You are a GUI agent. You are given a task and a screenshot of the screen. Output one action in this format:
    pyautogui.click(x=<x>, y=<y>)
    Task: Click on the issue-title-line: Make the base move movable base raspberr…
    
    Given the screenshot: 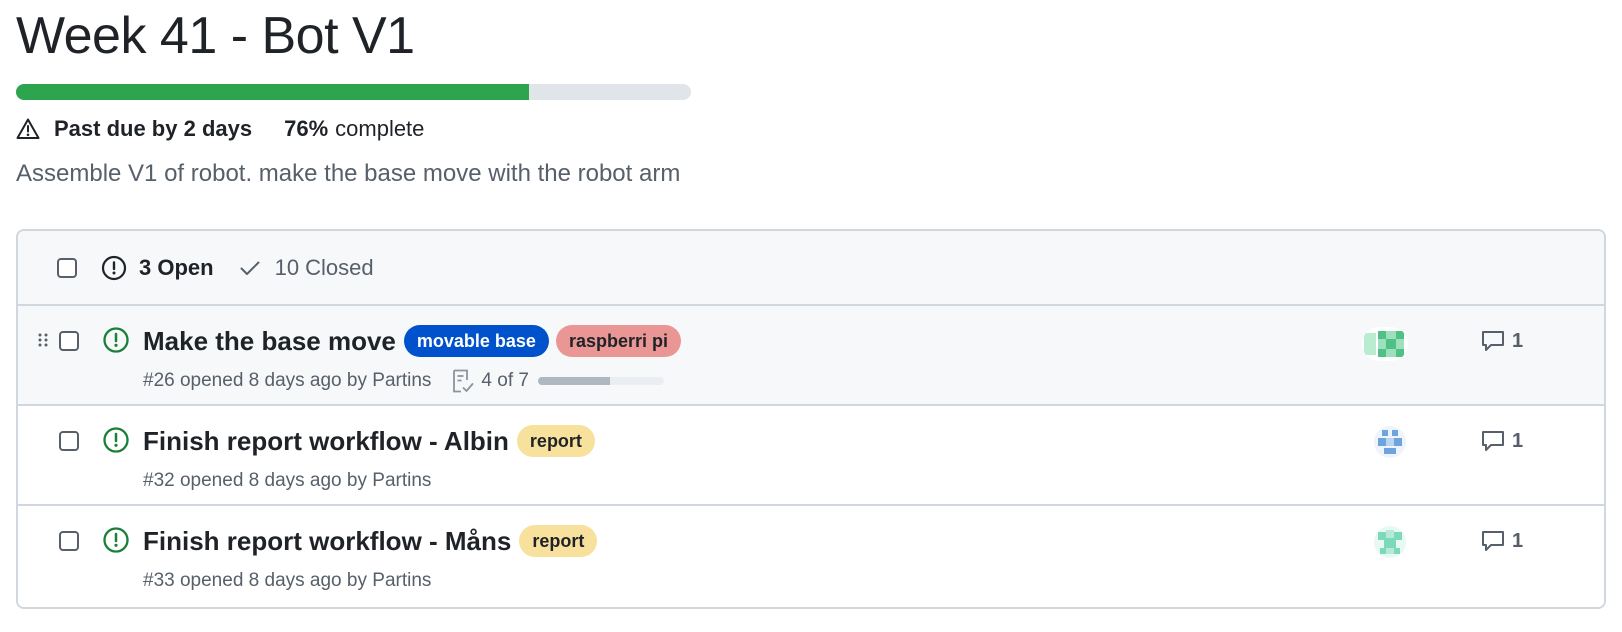 What is the action you would take?
    pyautogui.click(x=415, y=341)
    